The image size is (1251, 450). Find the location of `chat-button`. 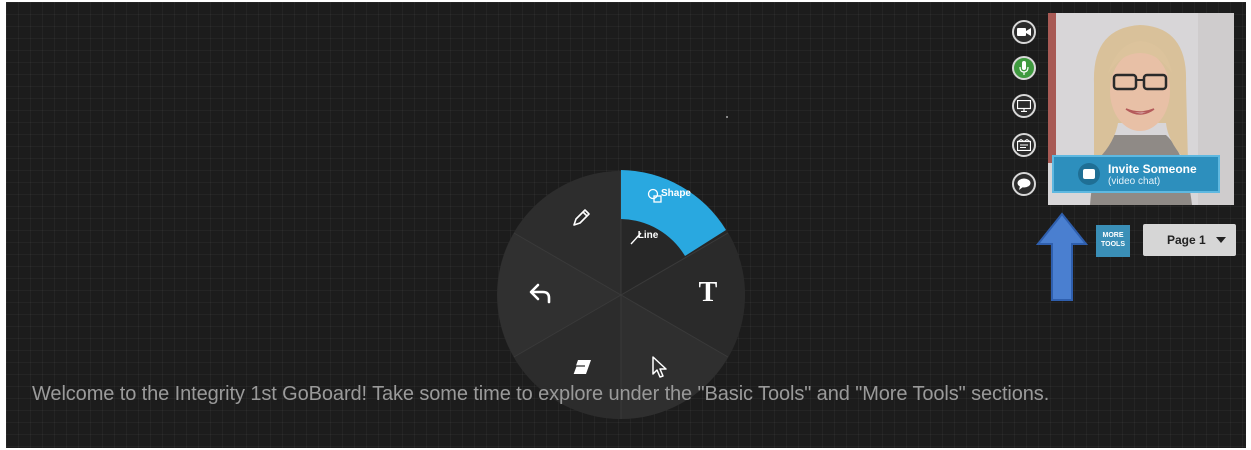

chat-button is located at coordinates (1024, 184).